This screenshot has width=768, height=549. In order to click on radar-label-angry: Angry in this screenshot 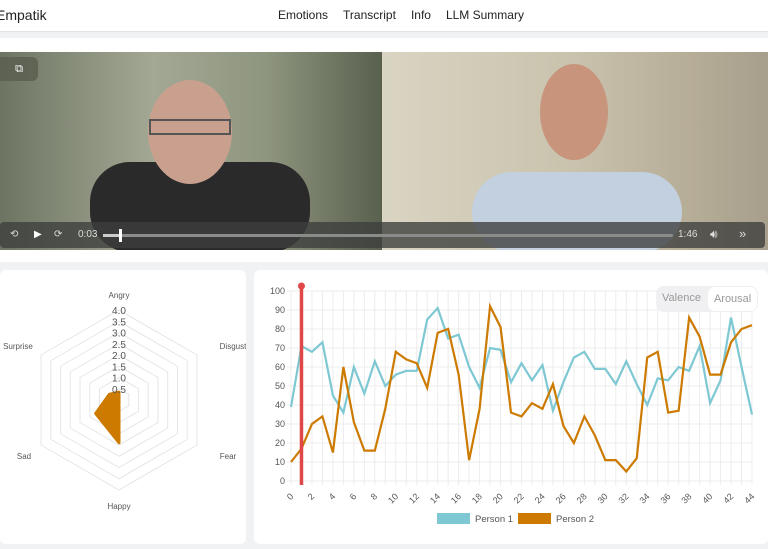, I will do `click(119, 295)`.